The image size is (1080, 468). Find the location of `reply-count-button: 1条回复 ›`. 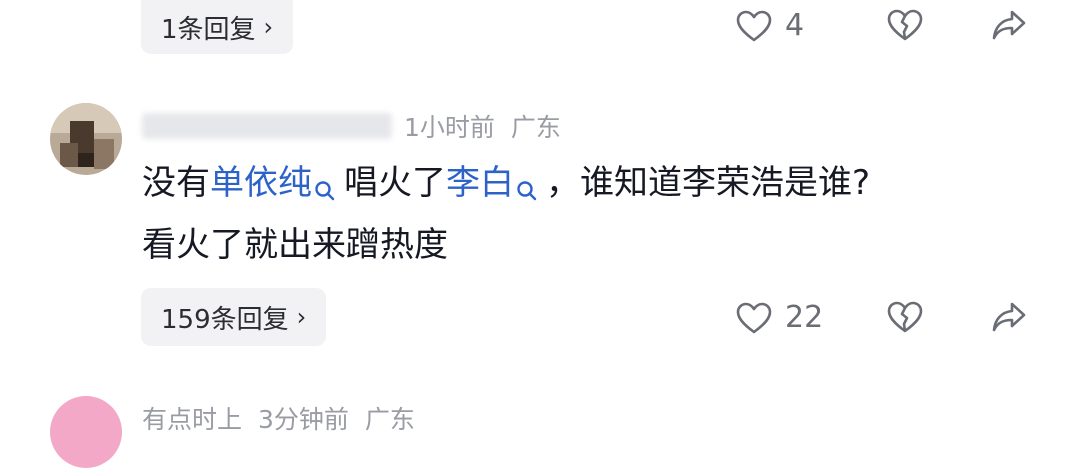

reply-count-button: 1条回复 › is located at coordinates (217, 27).